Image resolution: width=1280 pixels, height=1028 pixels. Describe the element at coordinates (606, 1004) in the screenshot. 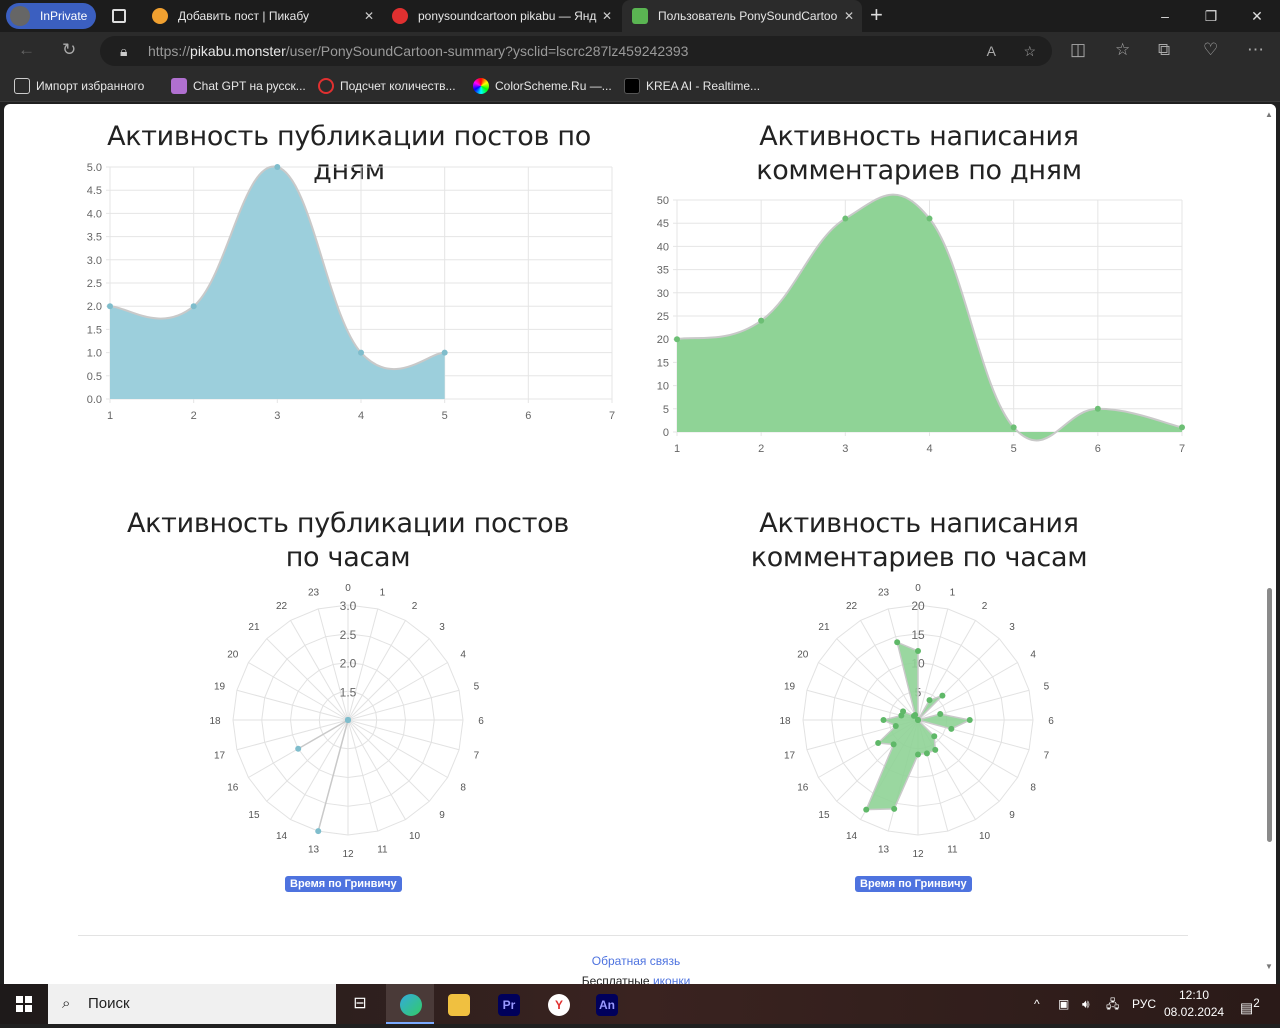

I see `animate-app-icon: An` at that location.